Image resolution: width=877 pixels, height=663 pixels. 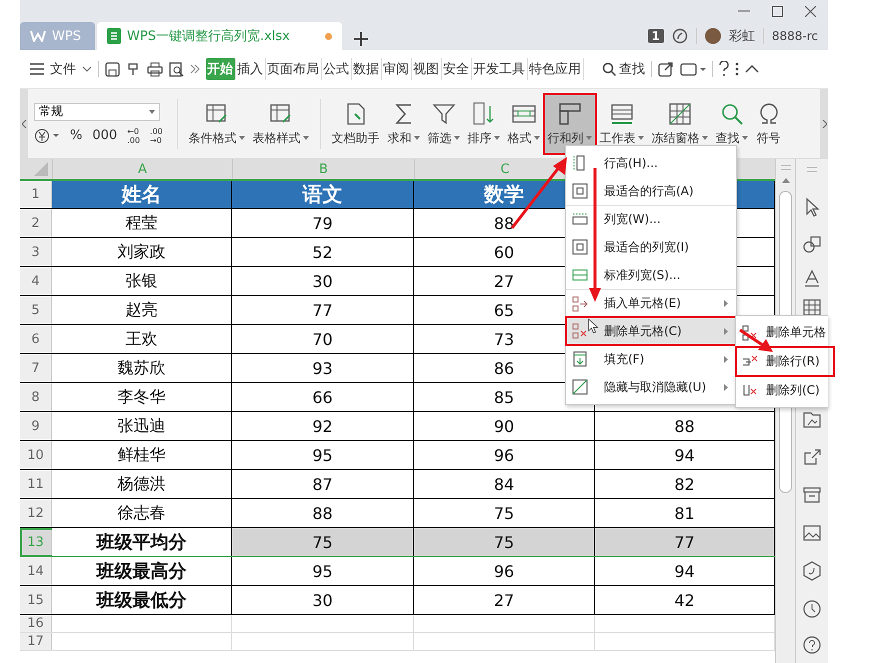 What do you see at coordinates (156, 135) in the screenshot?
I see `decimal-button: .00 →0` at bounding box center [156, 135].